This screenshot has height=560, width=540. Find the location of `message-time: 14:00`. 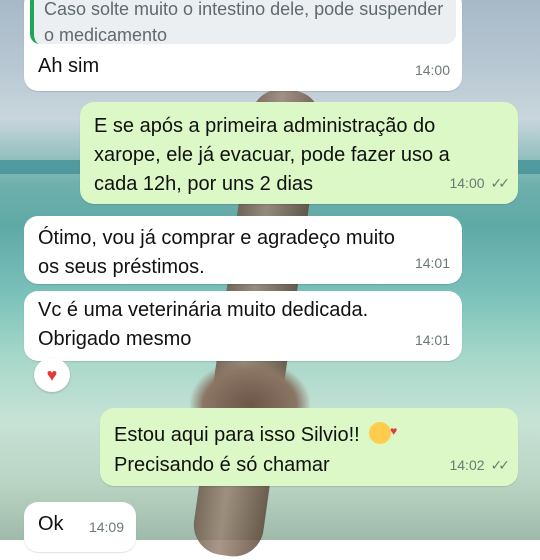

message-time: 14:00 is located at coordinates (432, 70).